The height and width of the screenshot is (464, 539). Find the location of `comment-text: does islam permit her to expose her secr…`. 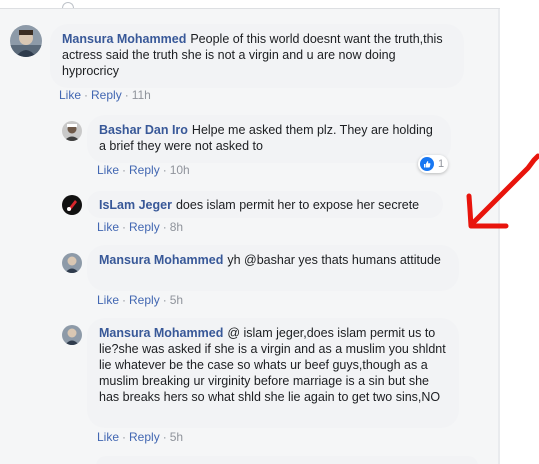

comment-text: does islam permit her to expose her secr… is located at coordinates (297, 205).